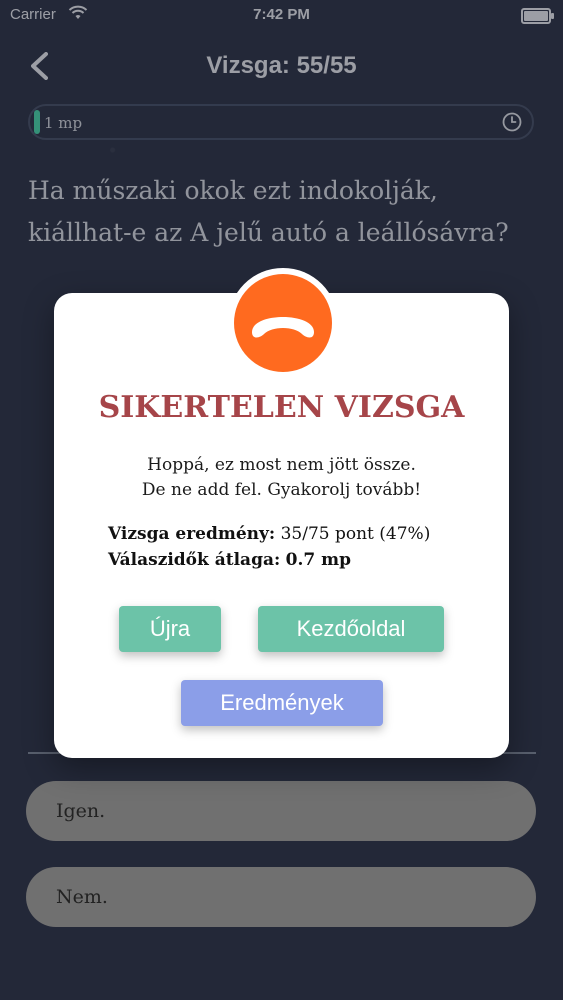 This screenshot has width=563, height=1000. What do you see at coordinates (81, 811) in the screenshot?
I see `answer-label: Igen.` at bounding box center [81, 811].